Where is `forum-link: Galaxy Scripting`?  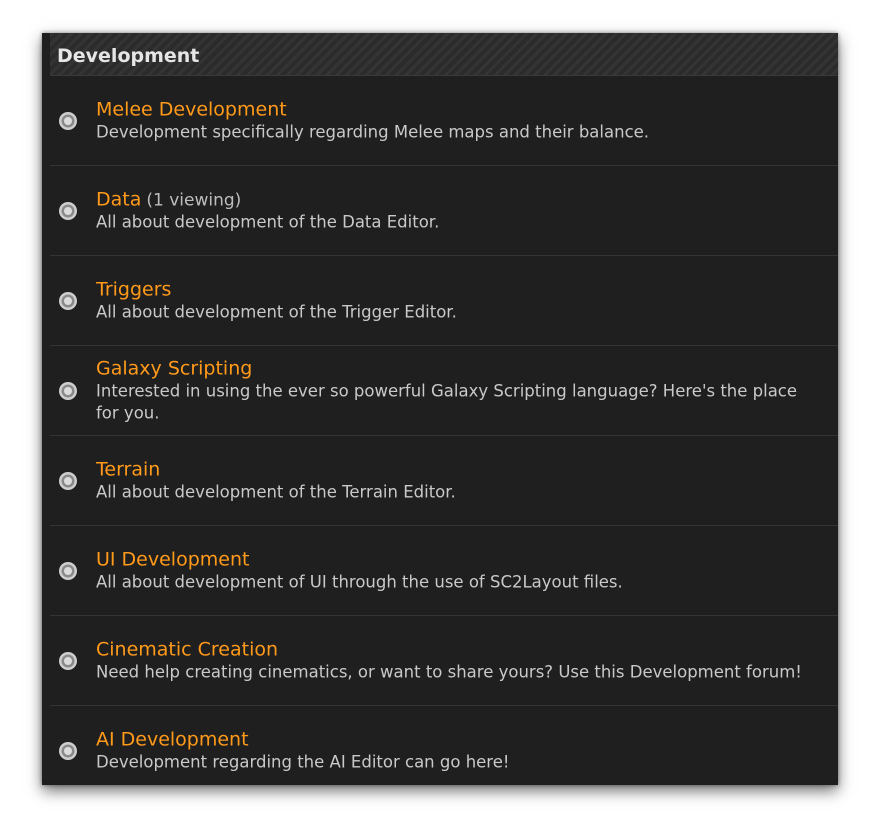
forum-link: Galaxy Scripting is located at coordinates (174, 368).